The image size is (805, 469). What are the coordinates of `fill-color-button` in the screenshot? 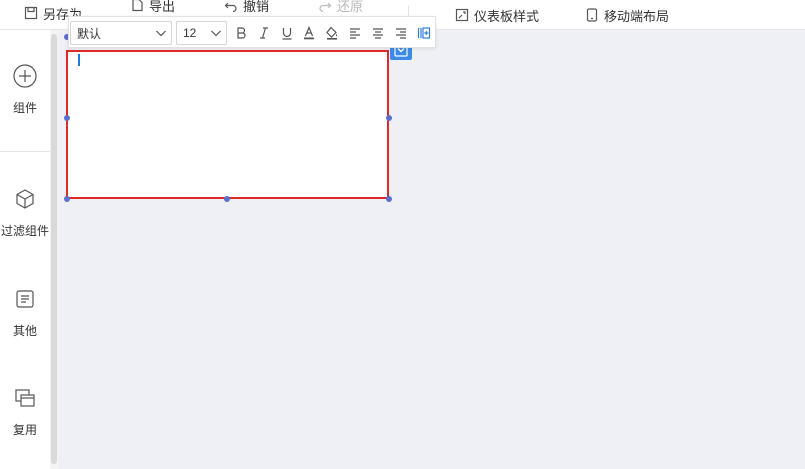 It's located at (332, 33).